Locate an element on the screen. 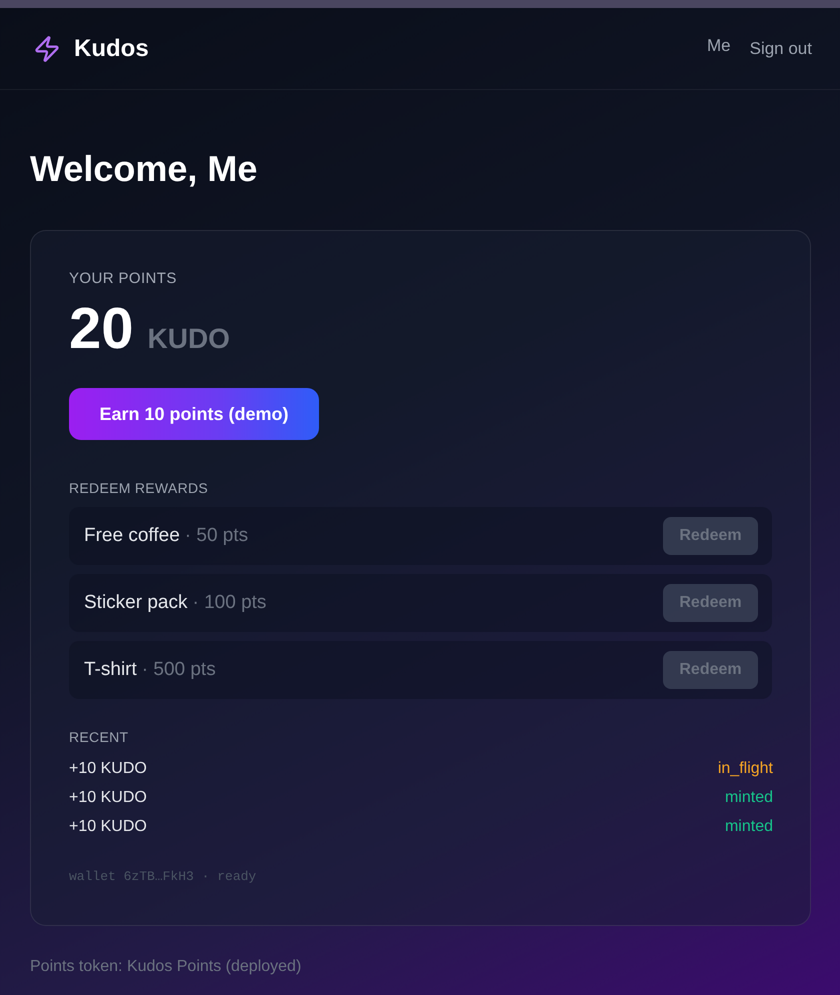 This screenshot has width=840, height=995. reward-label: T-shirt · 500 pts is located at coordinates (150, 670).